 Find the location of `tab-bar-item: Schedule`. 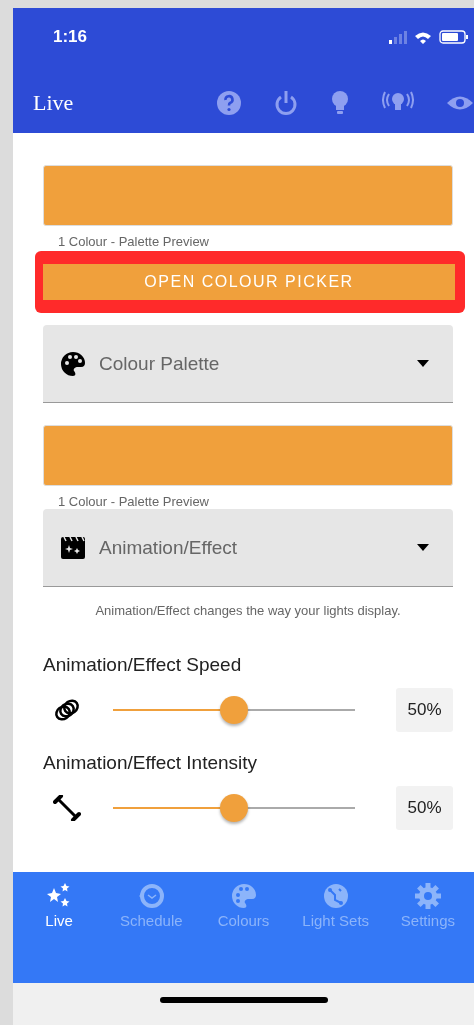

tab-bar-item: Schedule is located at coordinates (151, 905).